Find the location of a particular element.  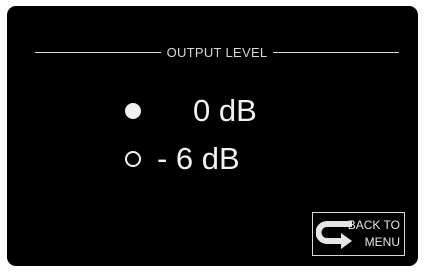

title-divider-left is located at coordinates (98, 52).